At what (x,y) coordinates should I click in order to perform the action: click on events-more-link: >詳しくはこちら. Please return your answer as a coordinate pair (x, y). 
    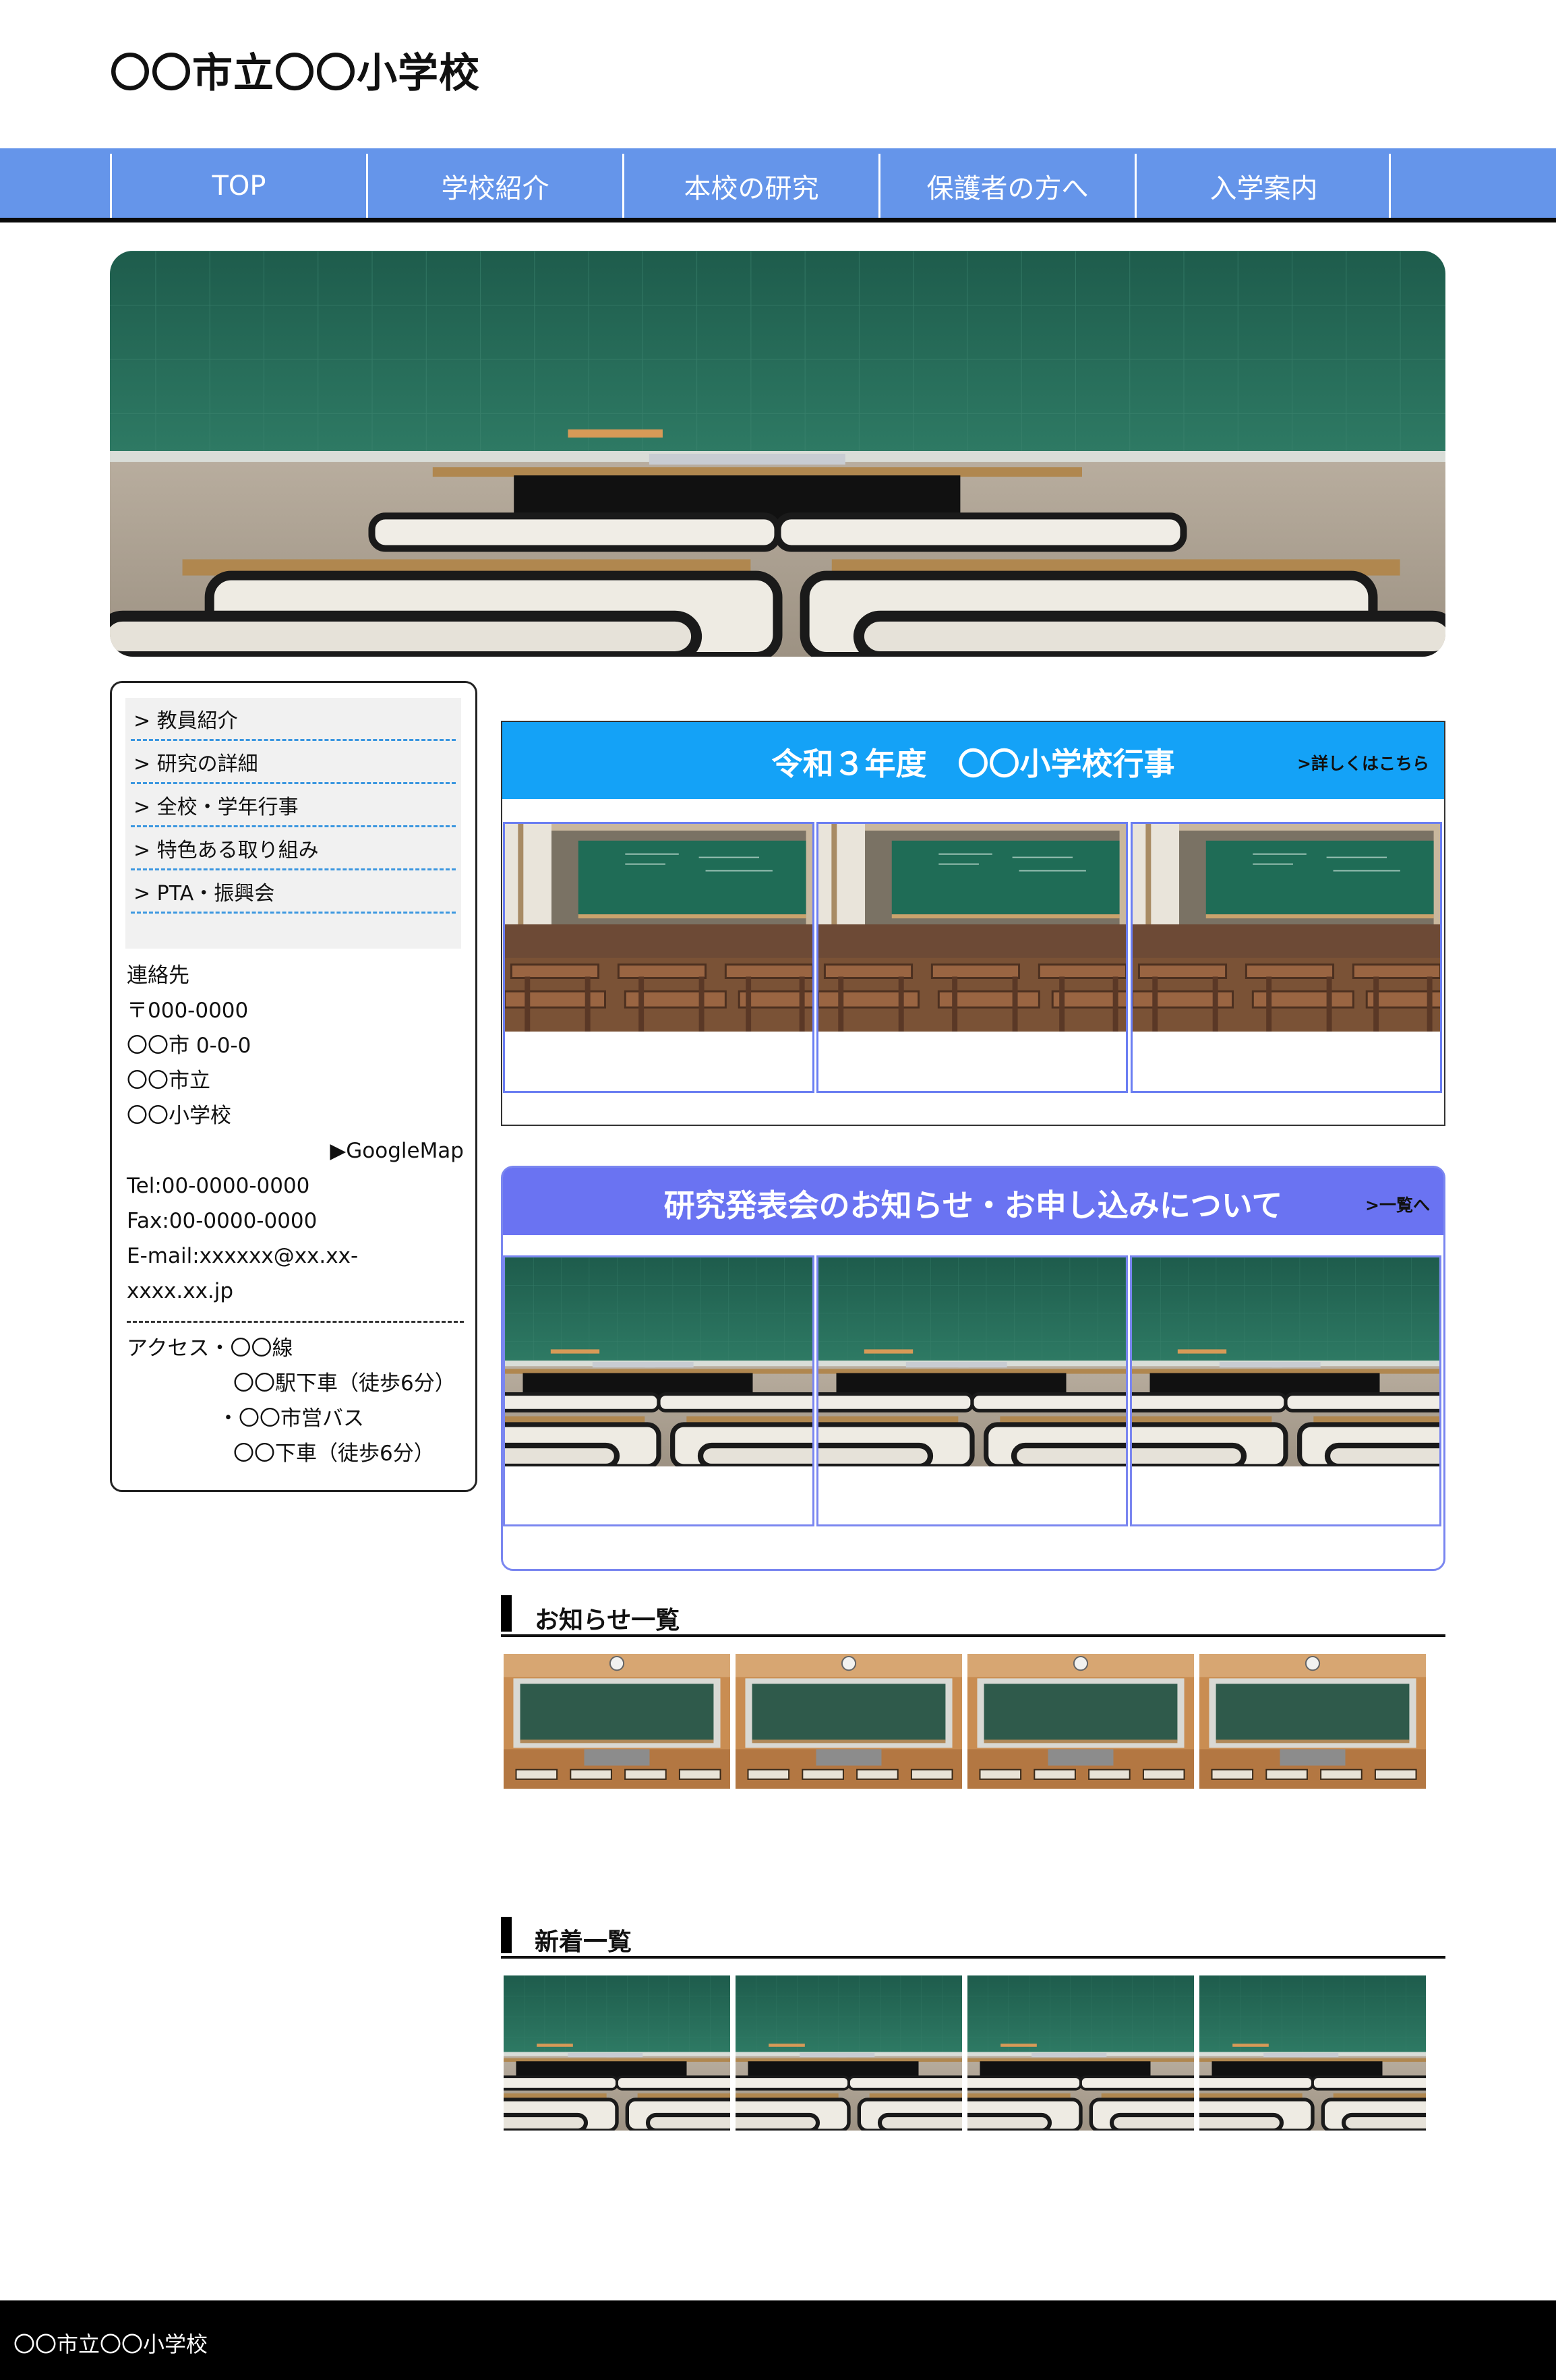
    Looking at the image, I should click on (1363, 763).